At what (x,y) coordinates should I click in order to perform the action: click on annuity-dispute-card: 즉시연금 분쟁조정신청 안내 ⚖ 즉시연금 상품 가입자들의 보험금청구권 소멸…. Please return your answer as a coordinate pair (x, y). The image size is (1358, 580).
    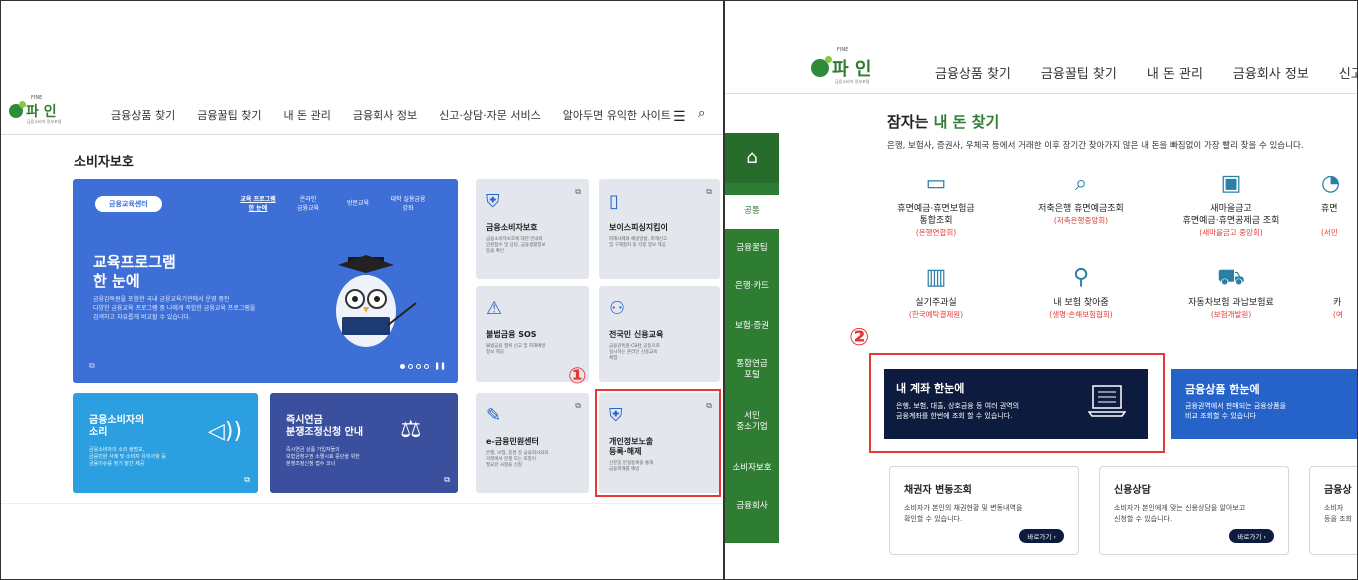
    Looking at the image, I should click on (364, 443).